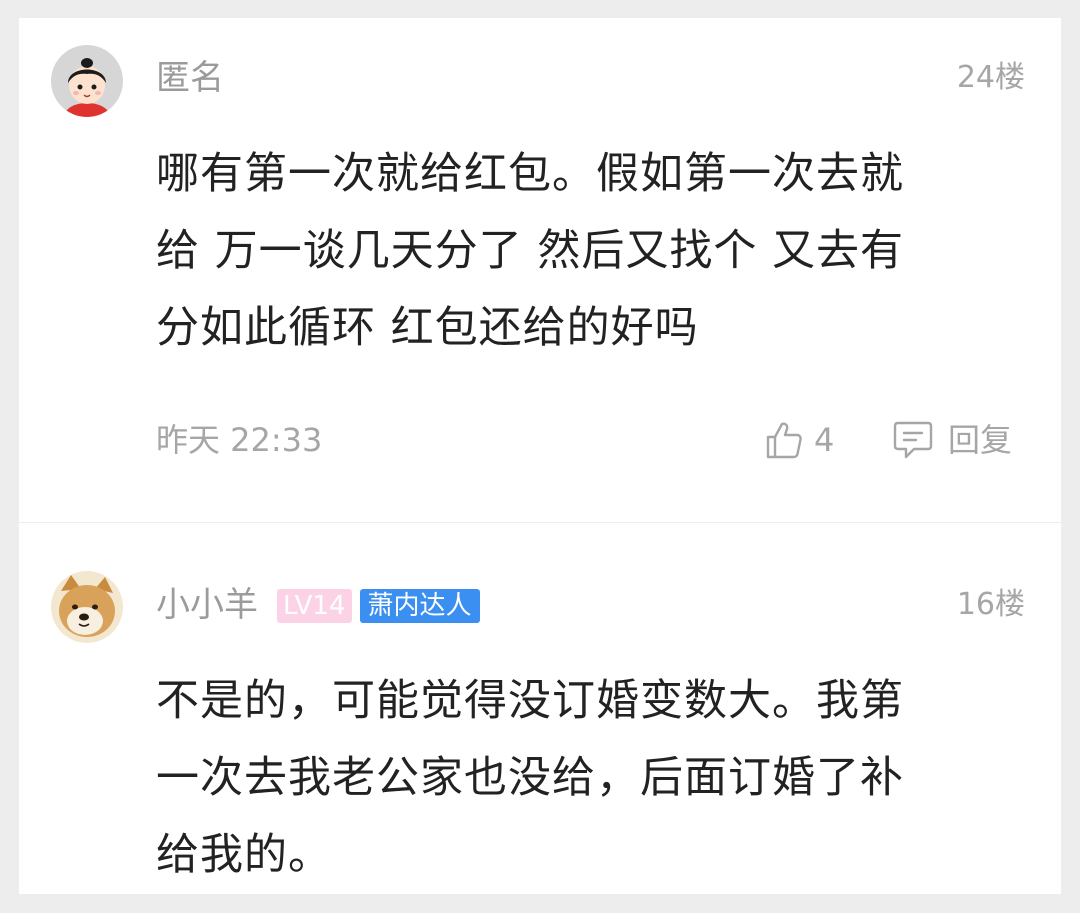 The width and height of the screenshot is (1080, 913). Describe the element at coordinates (980, 440) in the screenshot. I see `reply-label: 回复` at that location.